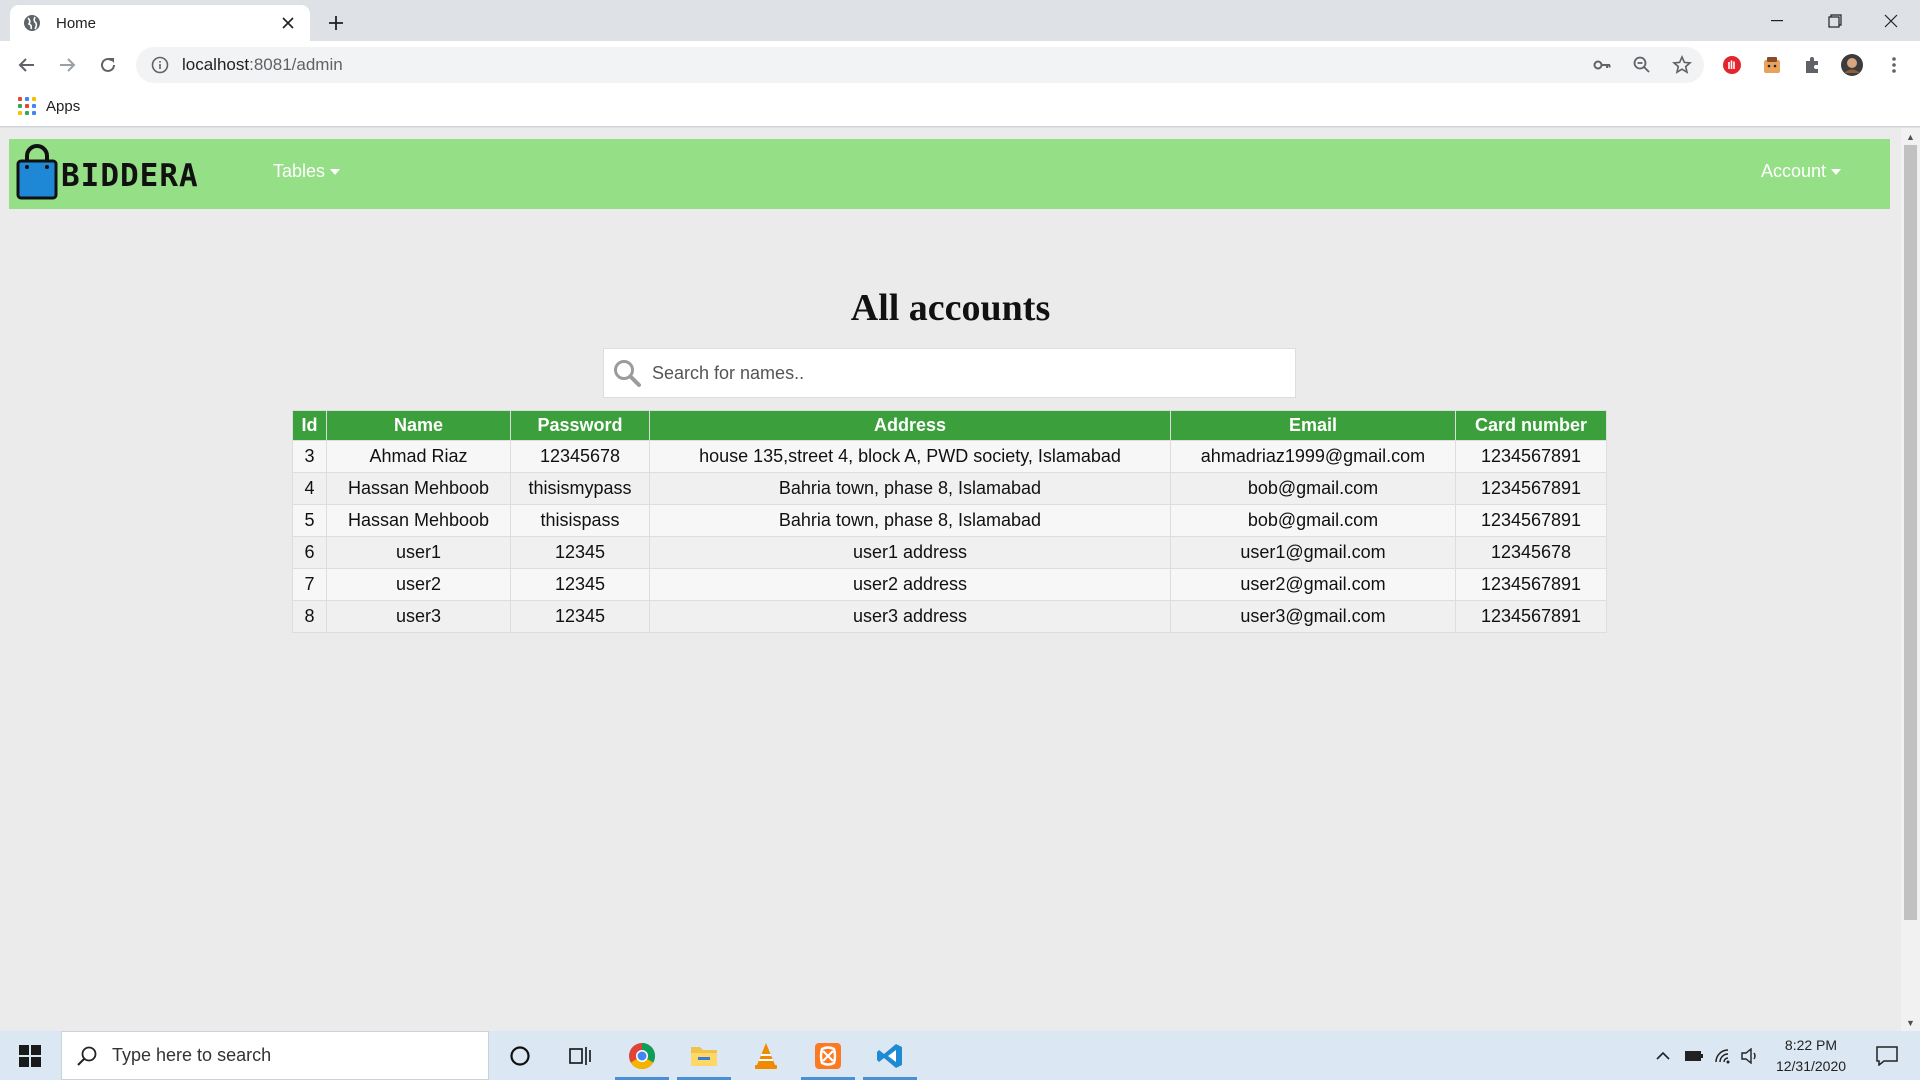 The height and width of the screenshot is (1080, 1920). I want to click on plus-icon, so click(336, 23).